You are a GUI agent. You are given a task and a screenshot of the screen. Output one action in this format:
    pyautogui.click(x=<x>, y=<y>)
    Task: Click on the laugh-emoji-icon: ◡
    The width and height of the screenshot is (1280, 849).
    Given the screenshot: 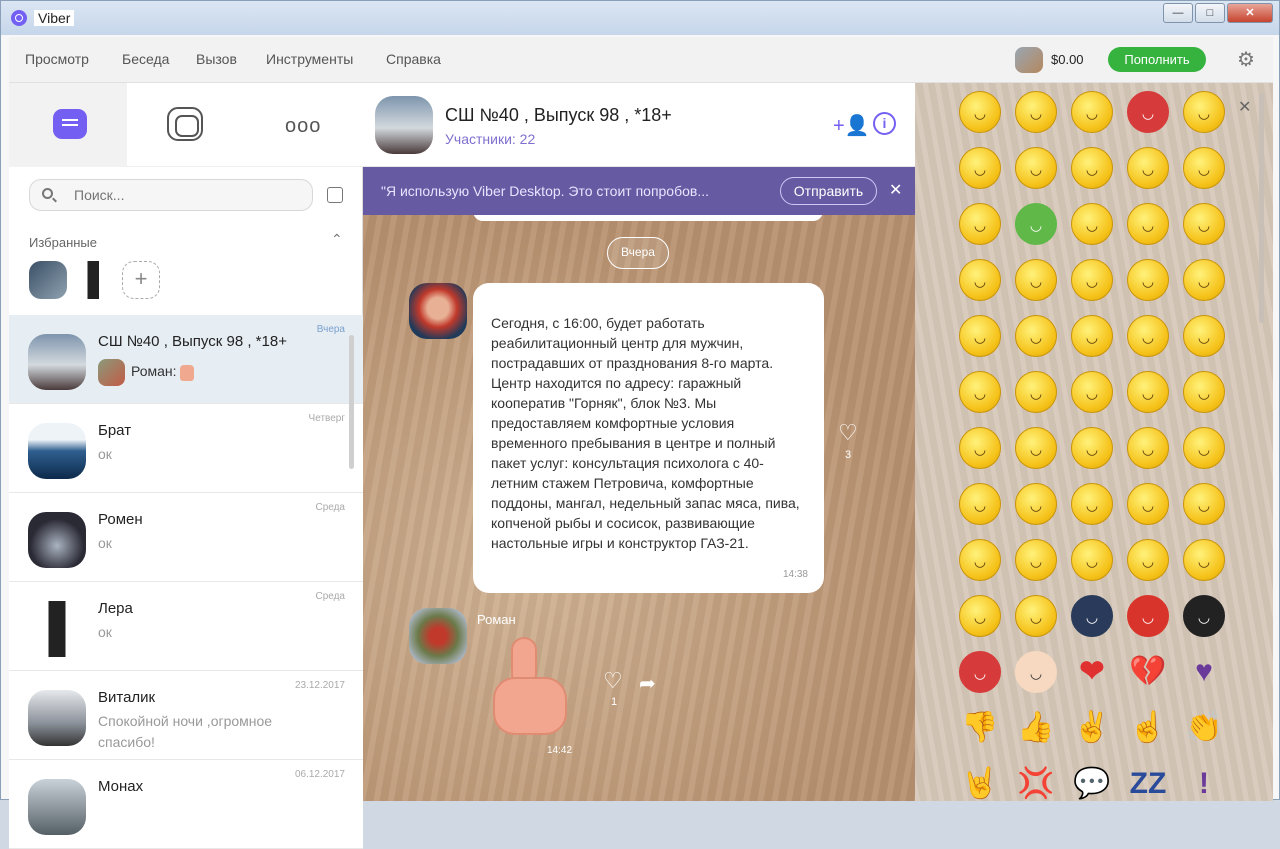 What is the action you would take?
    pyautogui.click(x=1036, y=168)
    